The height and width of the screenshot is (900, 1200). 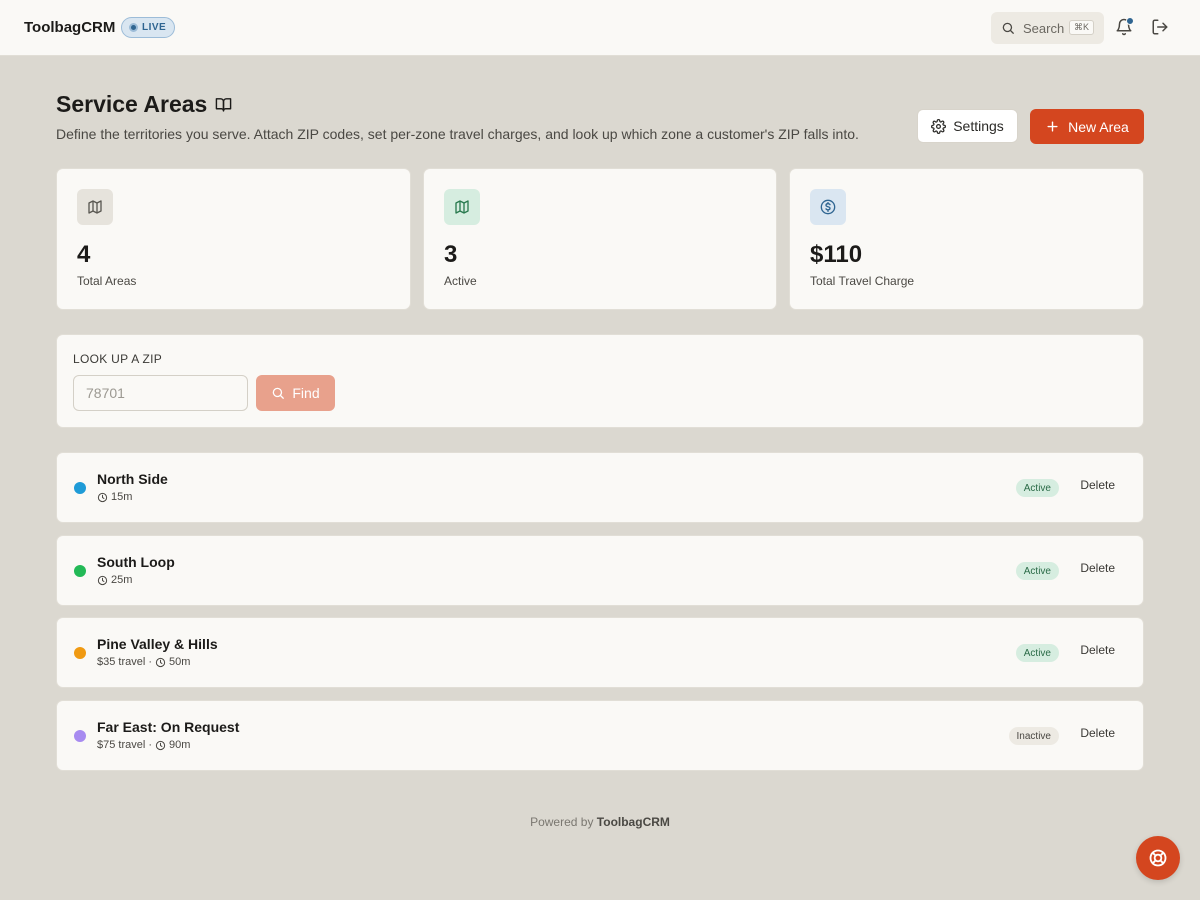 I want to click on area-time: 90m, so click(x=179, y=745).